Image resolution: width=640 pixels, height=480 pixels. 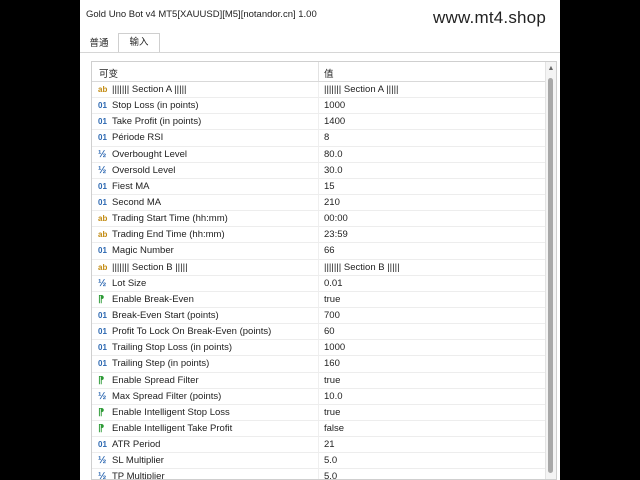 I want to click on parameter-value: 23:59, so click(x=336, y=234).